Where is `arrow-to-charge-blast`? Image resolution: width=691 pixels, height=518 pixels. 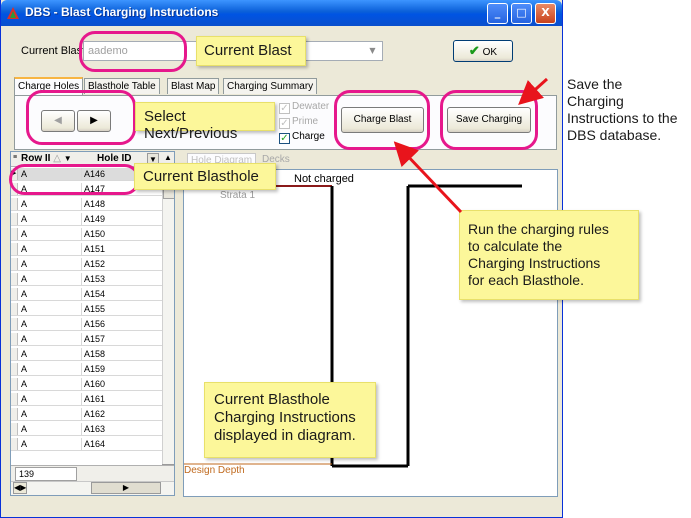
arrow-to-charge-blast is located at coordinates (428, 177).